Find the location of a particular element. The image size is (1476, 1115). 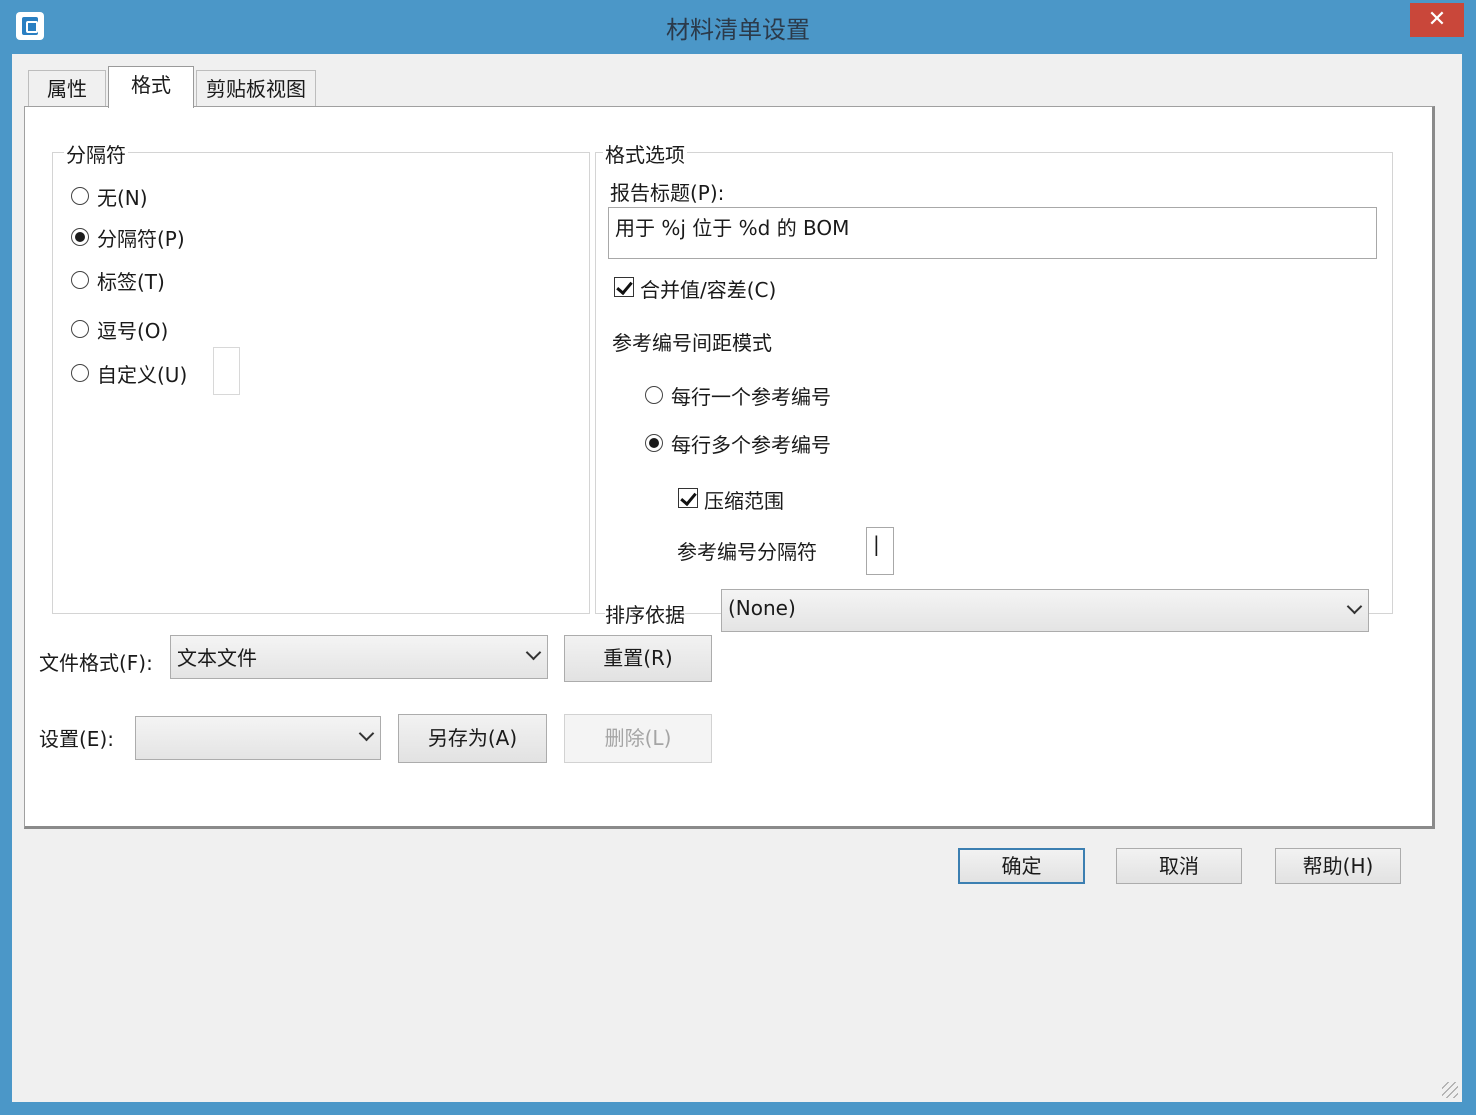

reset-button: 重置(R) is located at coordinates (638, 658).